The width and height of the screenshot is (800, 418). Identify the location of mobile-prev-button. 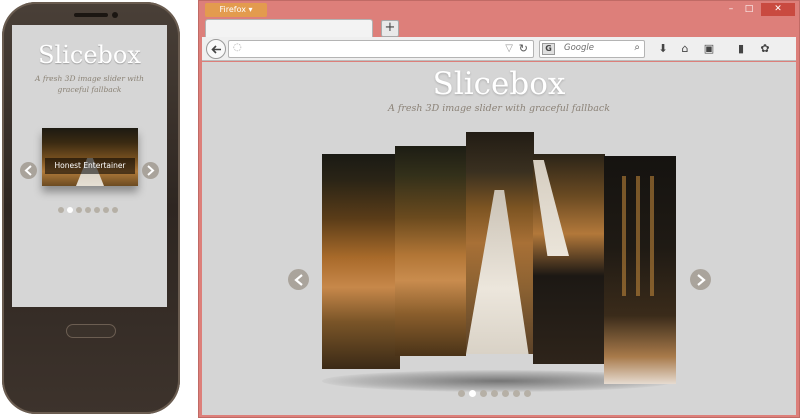
(28, 170).